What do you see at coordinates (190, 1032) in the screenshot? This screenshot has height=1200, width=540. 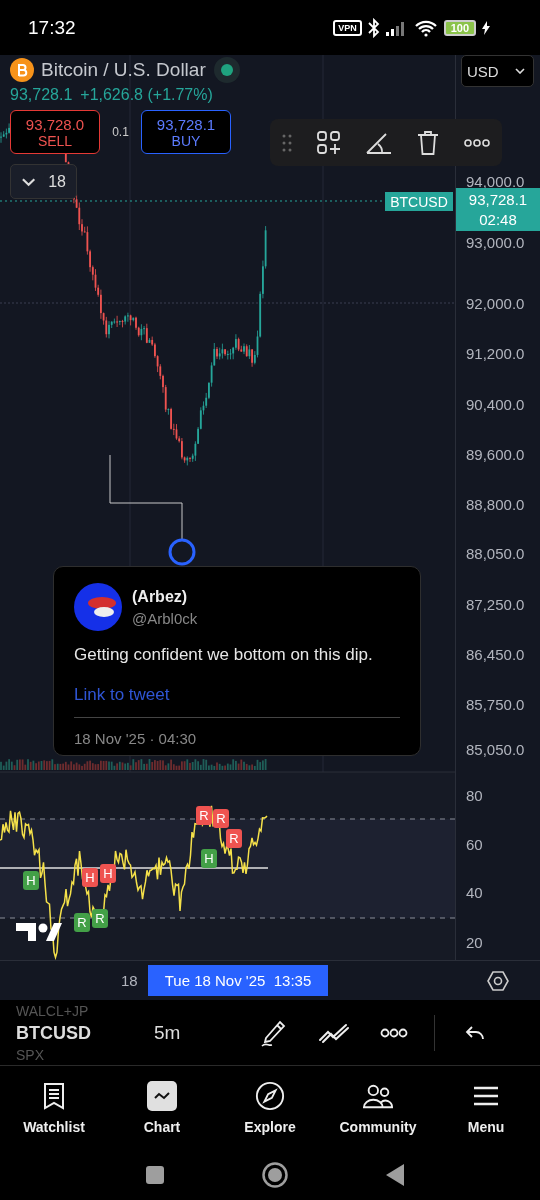 I see `interval-button: 5m` at bounding box center [190, 1032].